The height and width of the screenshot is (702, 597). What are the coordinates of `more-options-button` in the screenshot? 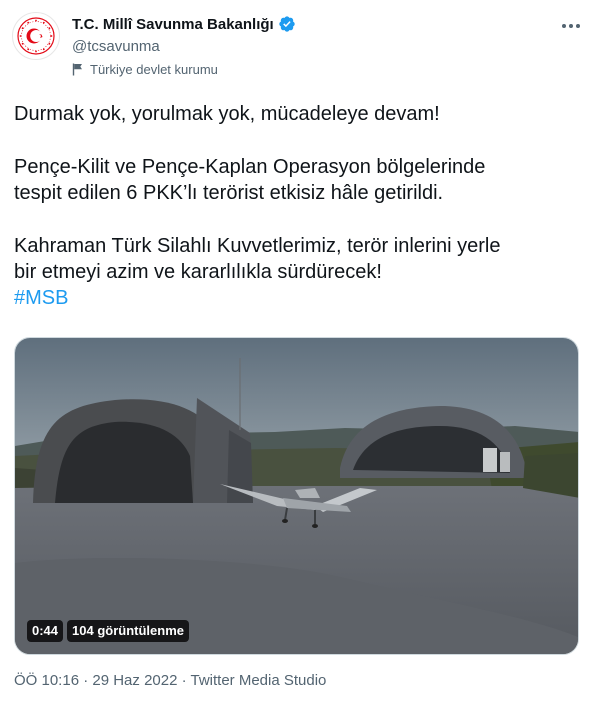 It's located at (571, 26).